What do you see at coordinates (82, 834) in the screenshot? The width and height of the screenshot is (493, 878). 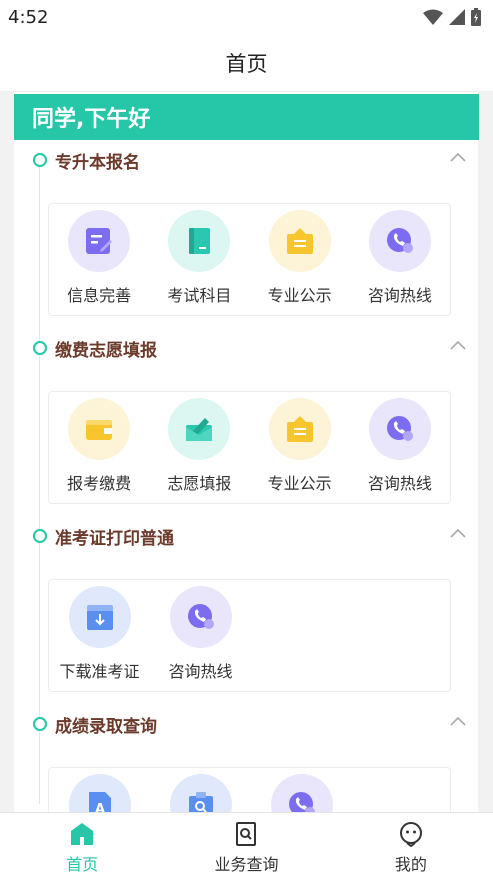 I see `home-icon` at bounding box center [82, 834].